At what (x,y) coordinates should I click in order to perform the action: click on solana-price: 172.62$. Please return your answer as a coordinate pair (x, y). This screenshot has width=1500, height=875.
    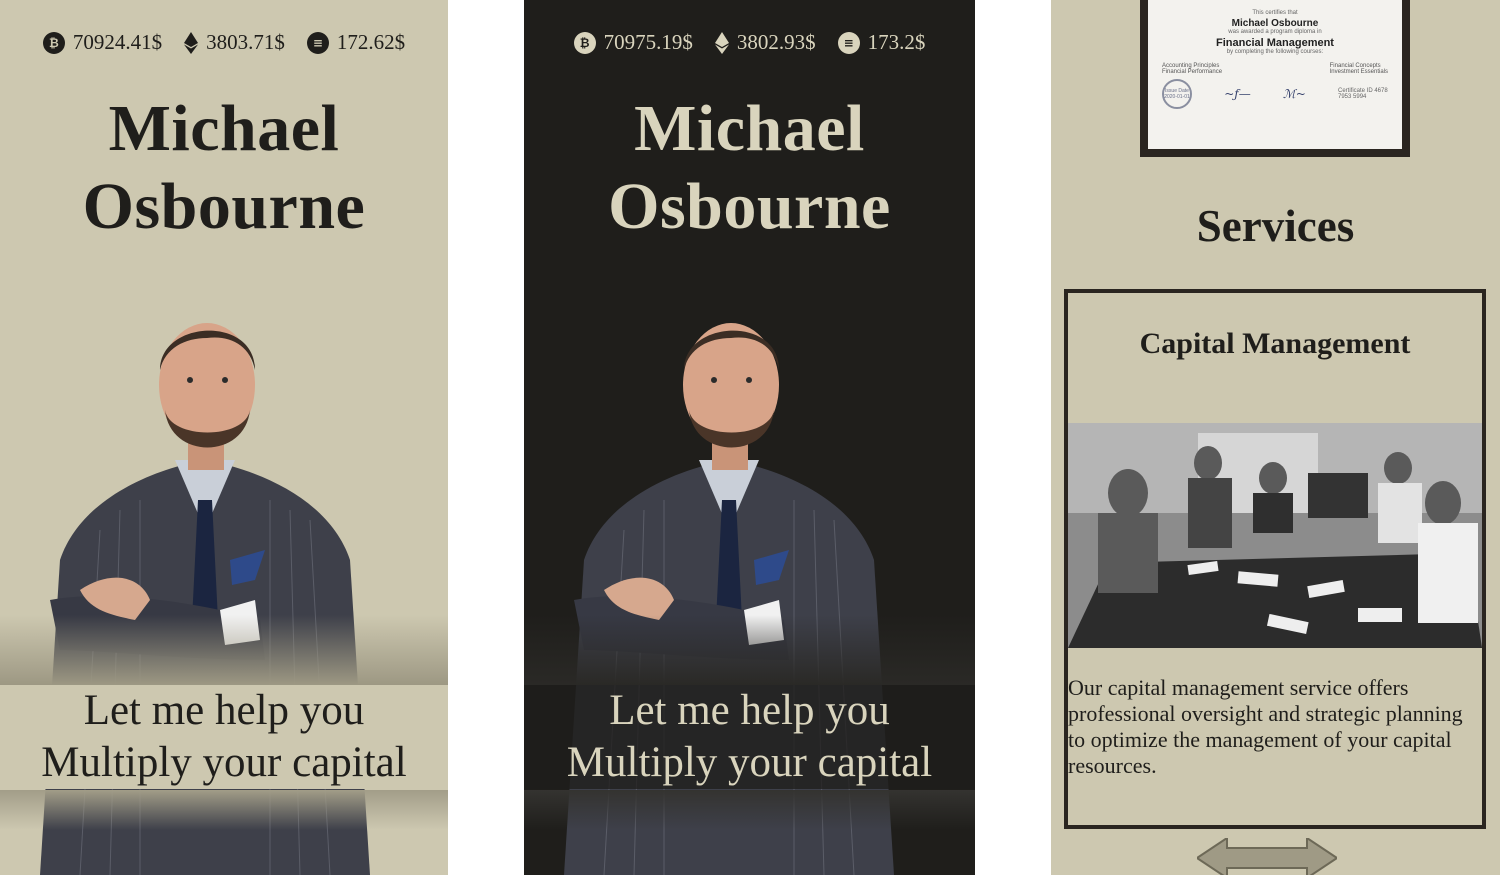
    Looking at the image, I should click on (371, 42).